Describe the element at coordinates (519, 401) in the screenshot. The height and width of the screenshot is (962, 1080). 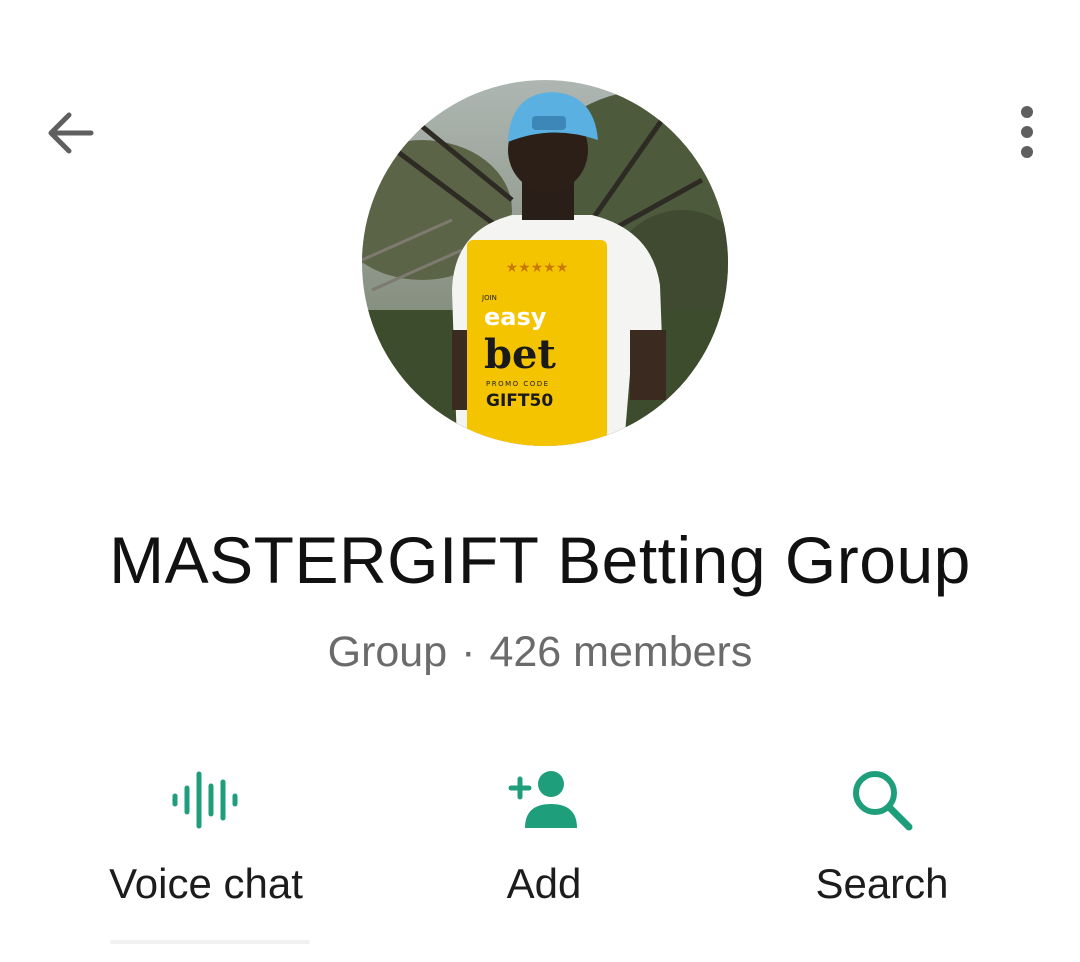
I see `avatar-promo-code: GIFT50` at that location.